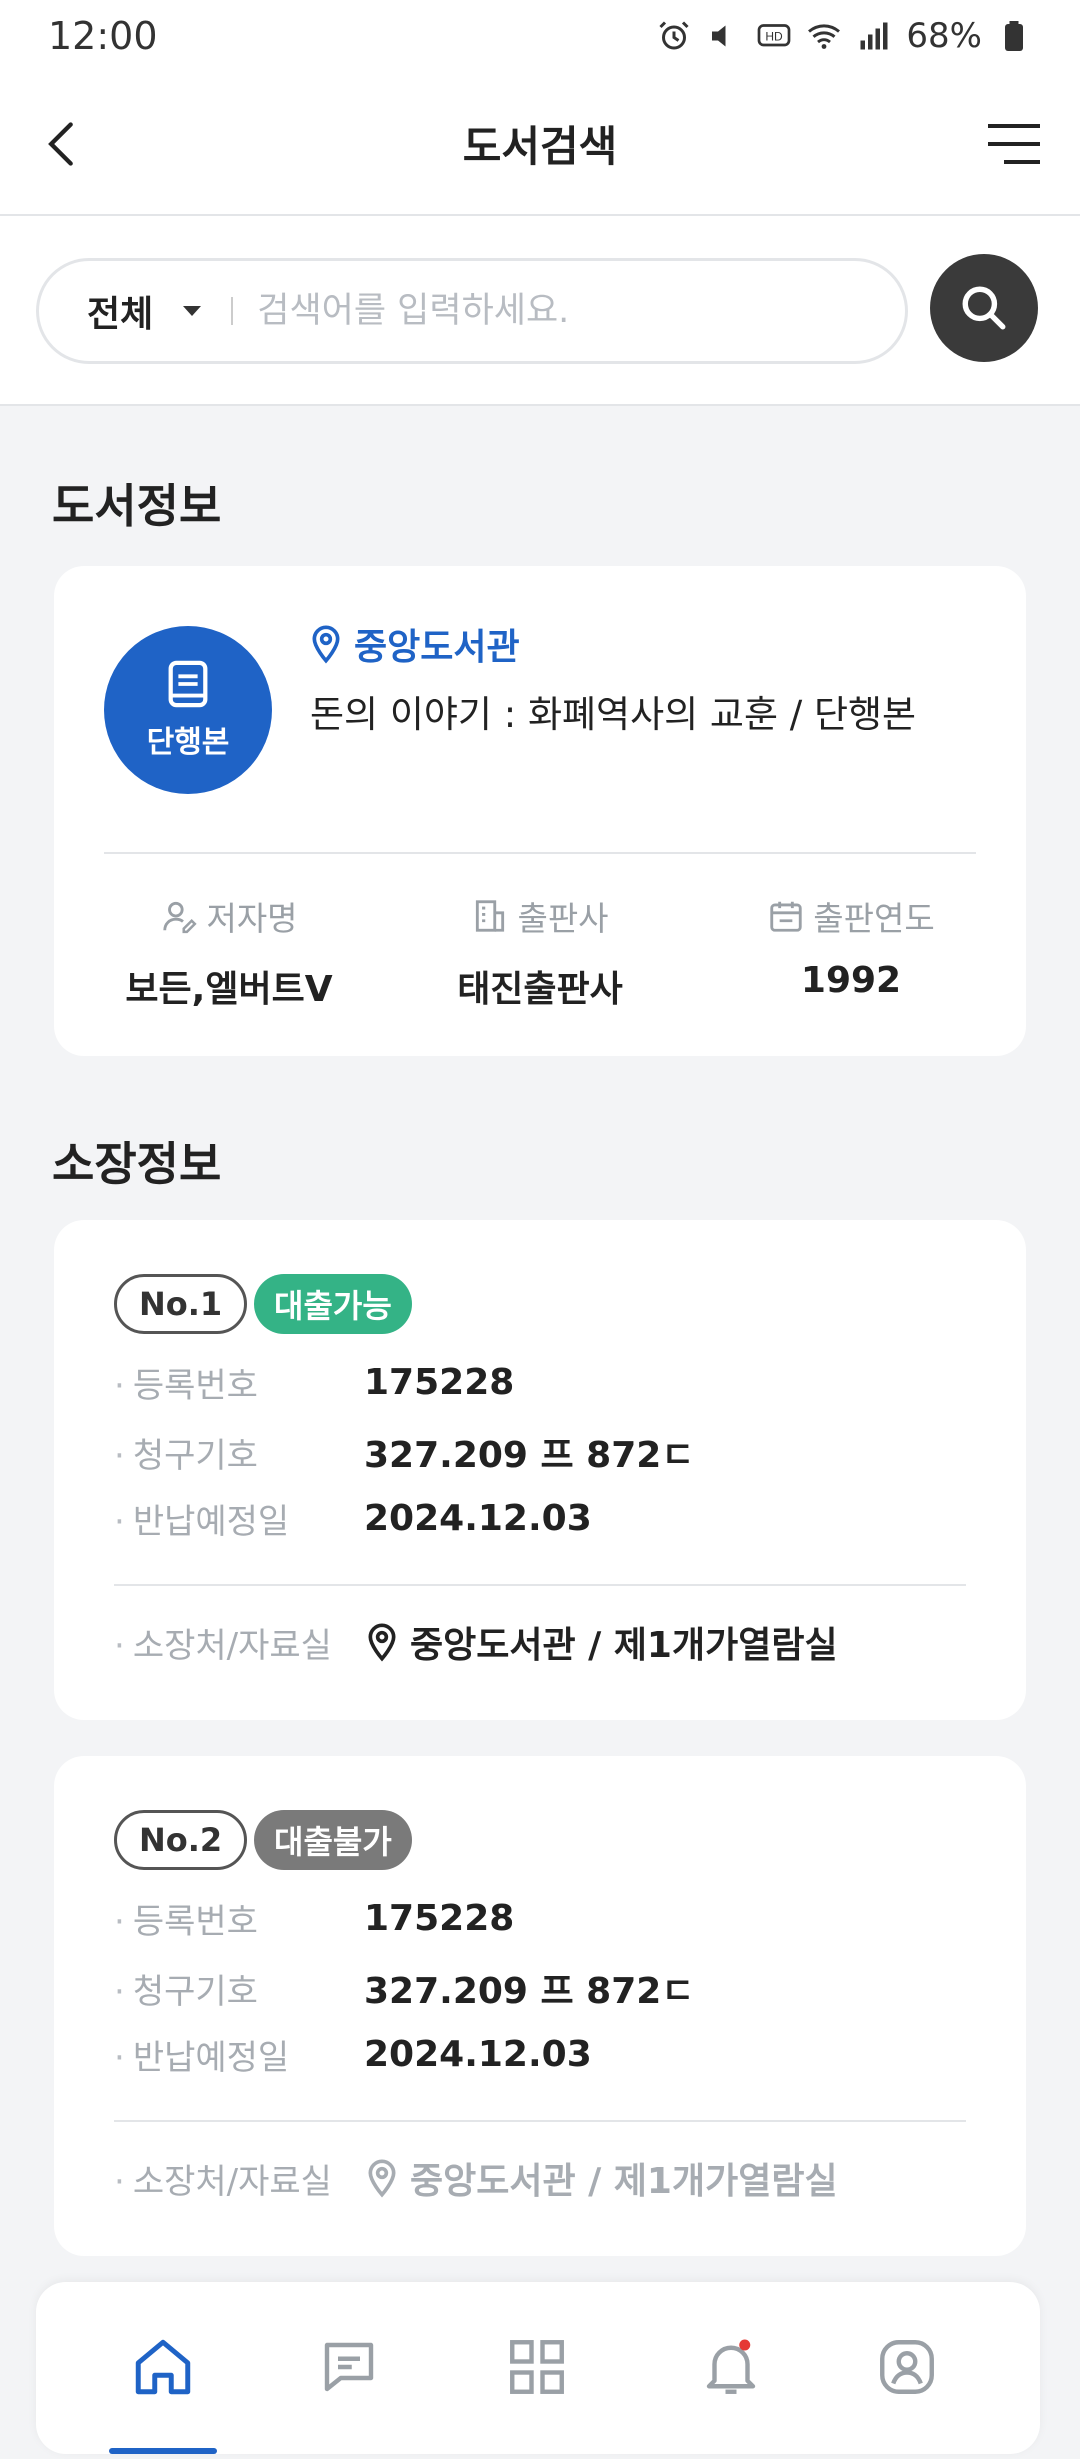  I want to click on chat-icon, so click(349, 2367).